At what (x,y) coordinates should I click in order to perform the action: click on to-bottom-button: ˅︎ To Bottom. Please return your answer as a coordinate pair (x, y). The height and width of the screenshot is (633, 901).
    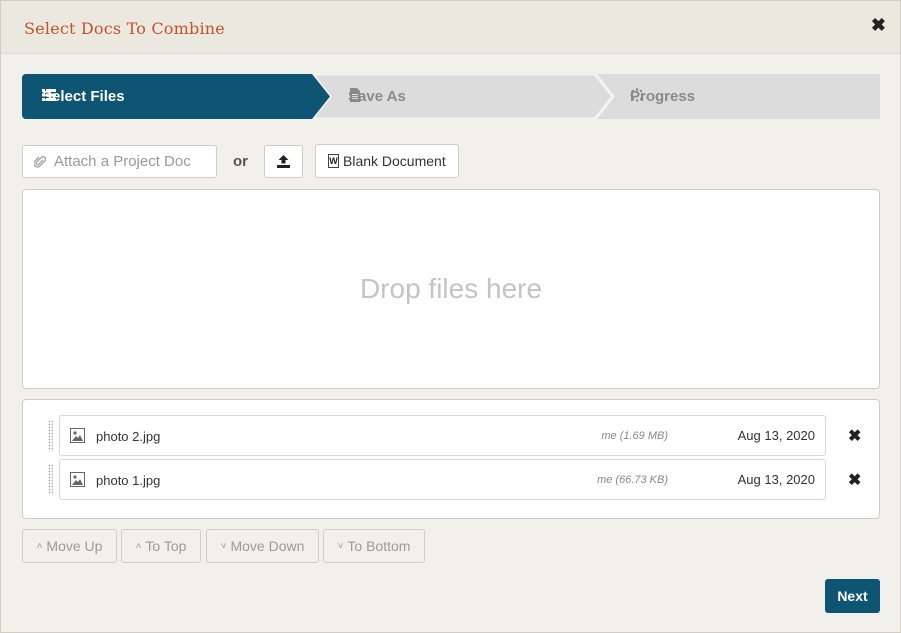
    Looking at the image, I should click on (374, 546).